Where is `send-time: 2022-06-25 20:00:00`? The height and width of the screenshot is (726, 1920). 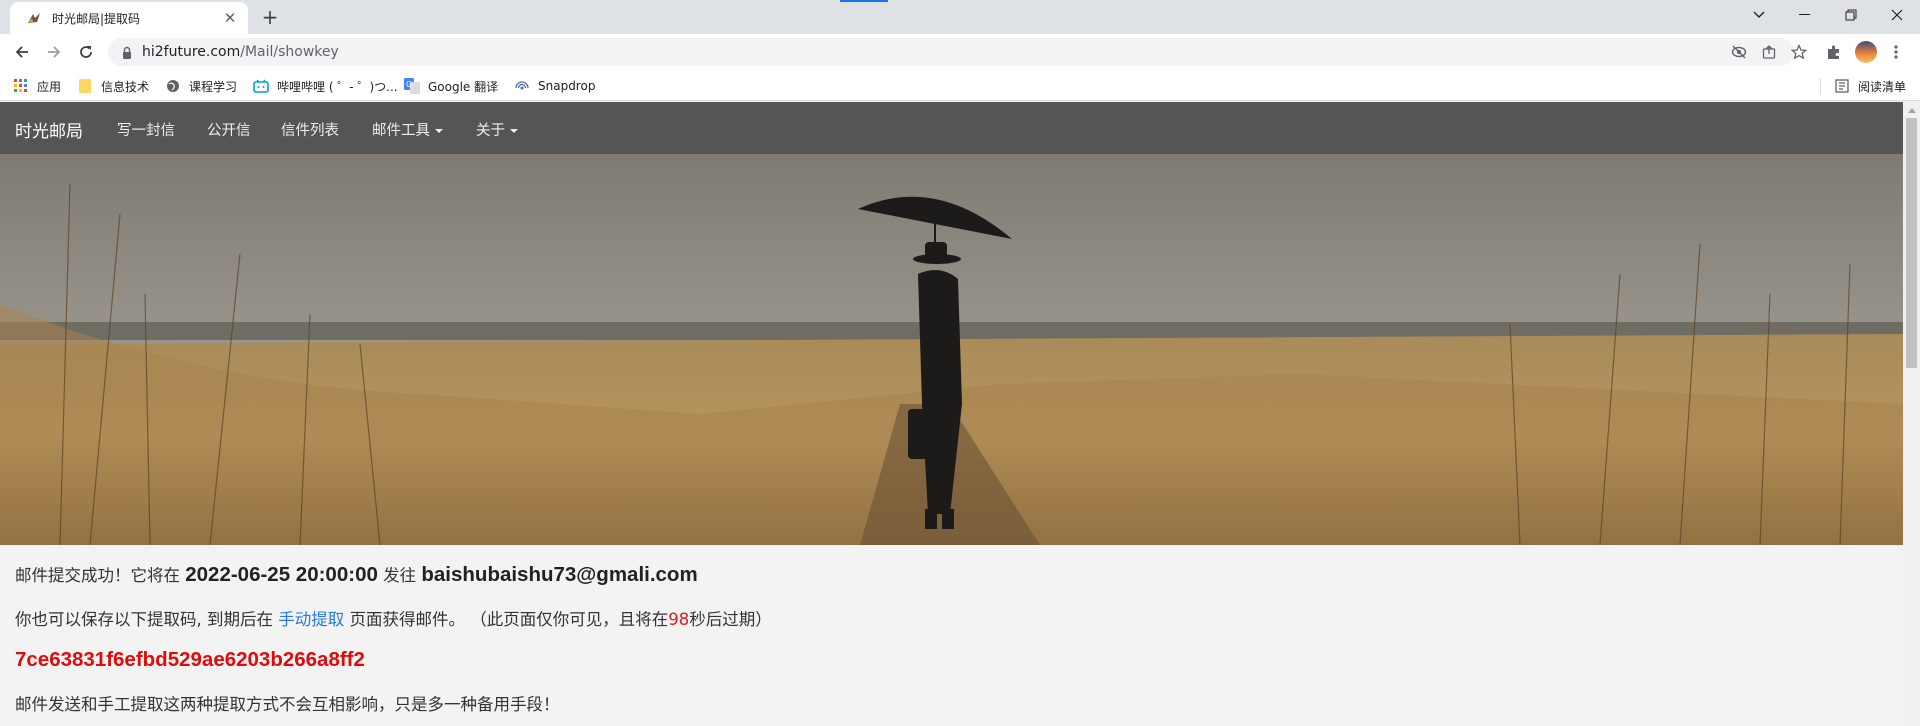
send-time: 2022-06-25 20:00:00 is located at coordinates (281, 574).